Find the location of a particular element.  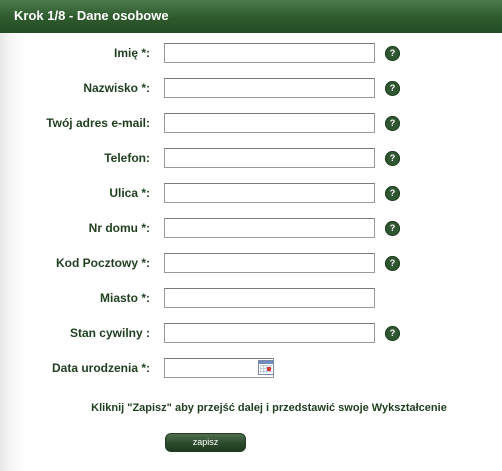

field-row-postal-code: Kod Pocztowy *: ? is located at coordinates (251, 264).